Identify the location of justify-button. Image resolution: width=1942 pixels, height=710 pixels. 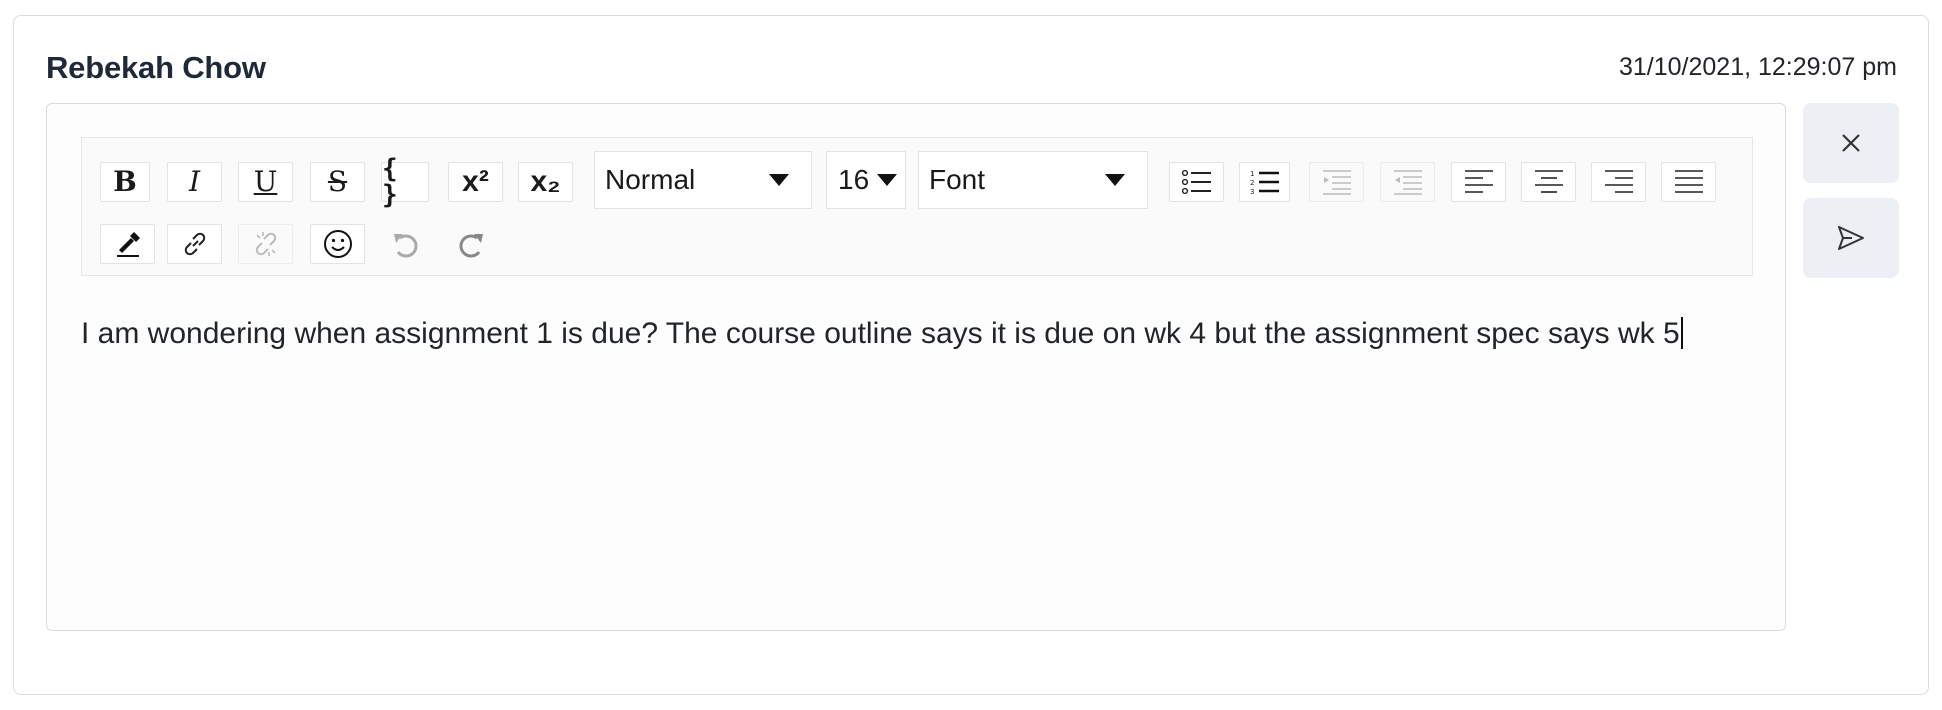
(1688, 182).